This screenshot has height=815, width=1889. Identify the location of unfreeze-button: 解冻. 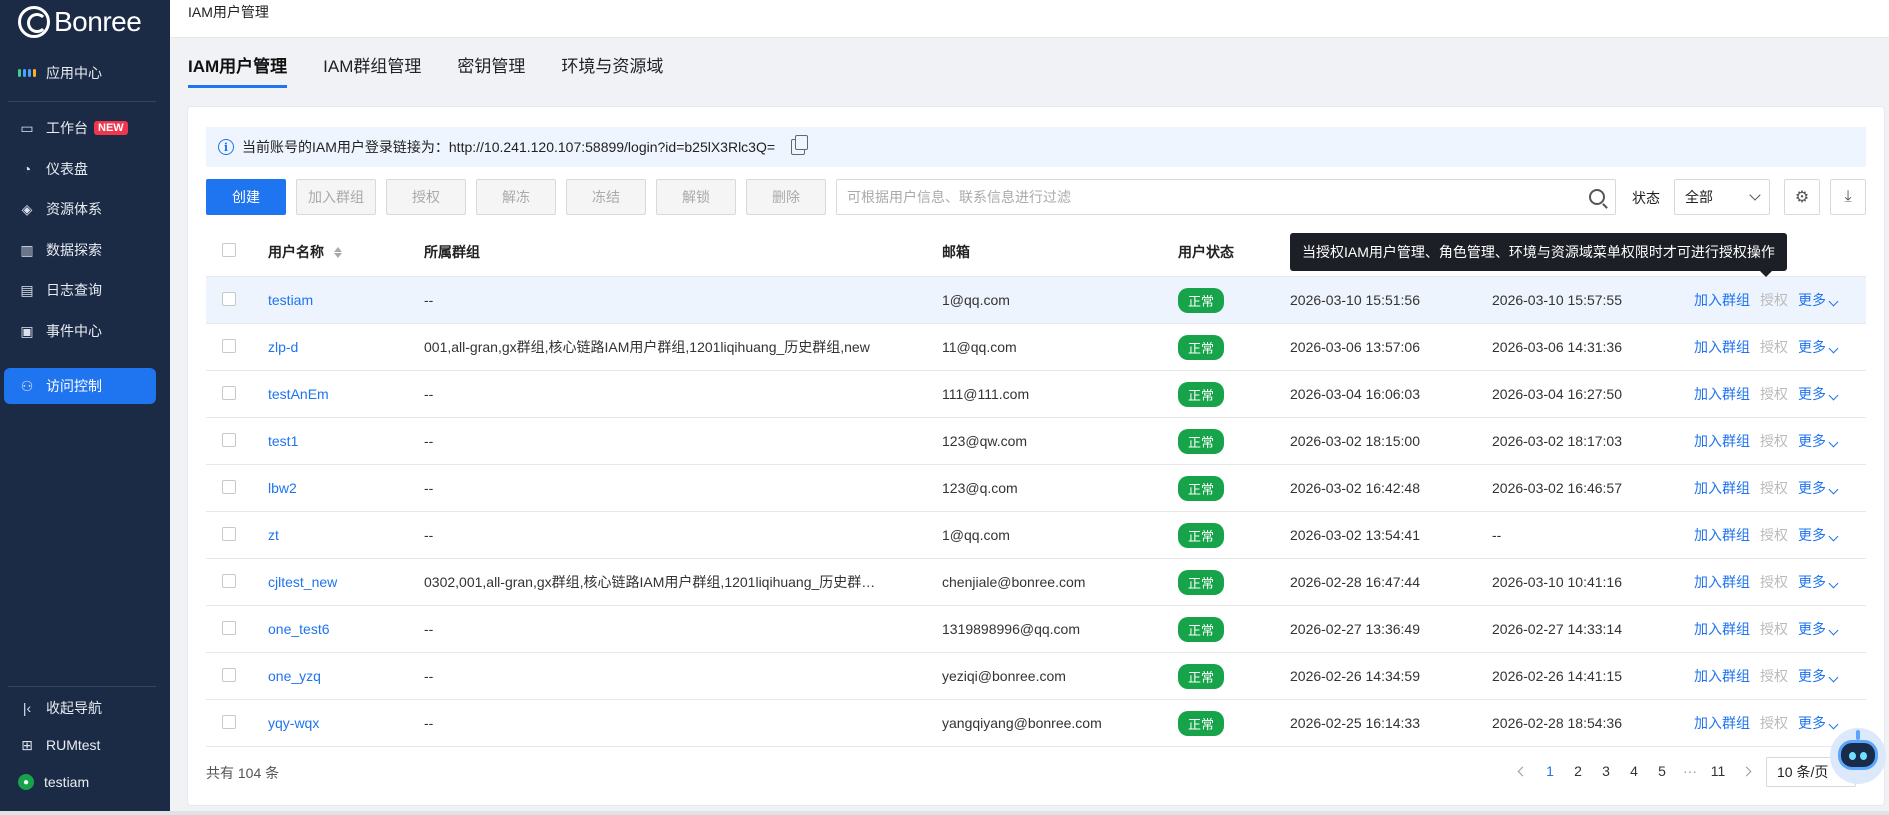
(516, 197).